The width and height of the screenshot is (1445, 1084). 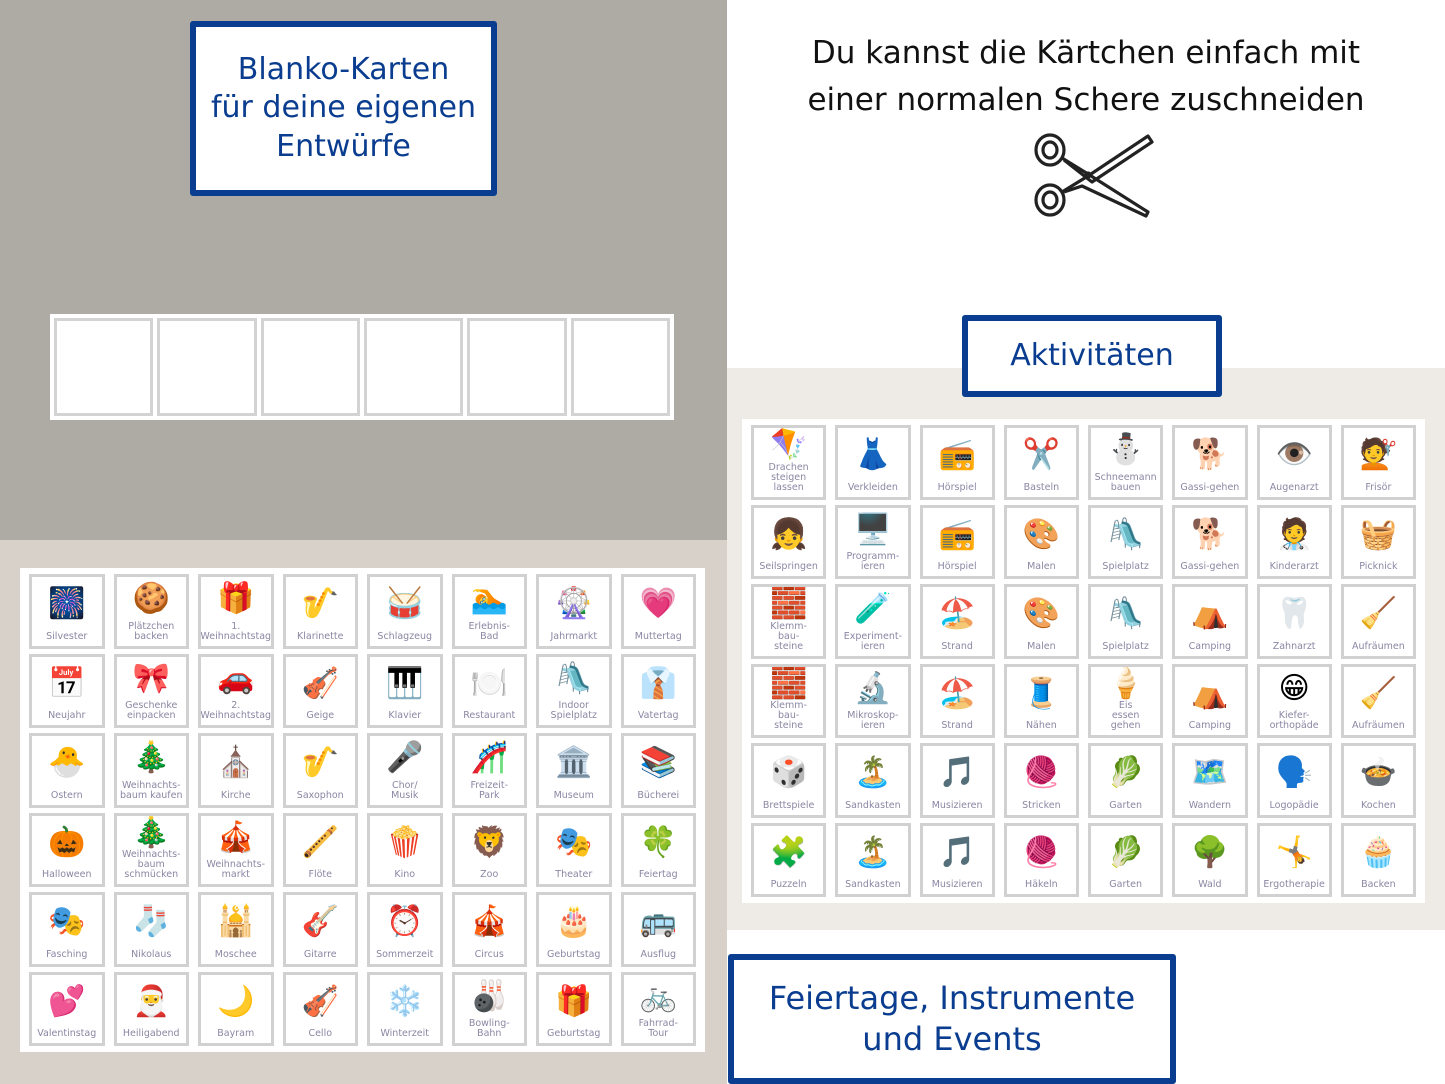 What do you see at coordinates (151, 922) in the screenshot?
I see `card-illustration-icon: 🧦` at bounding box center [151, 922].